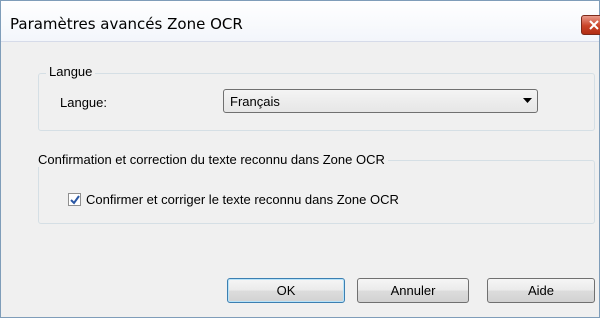 The width and height of the screenshot is (600, 318). I want to click on help-button: Aide, so click(541, 290).